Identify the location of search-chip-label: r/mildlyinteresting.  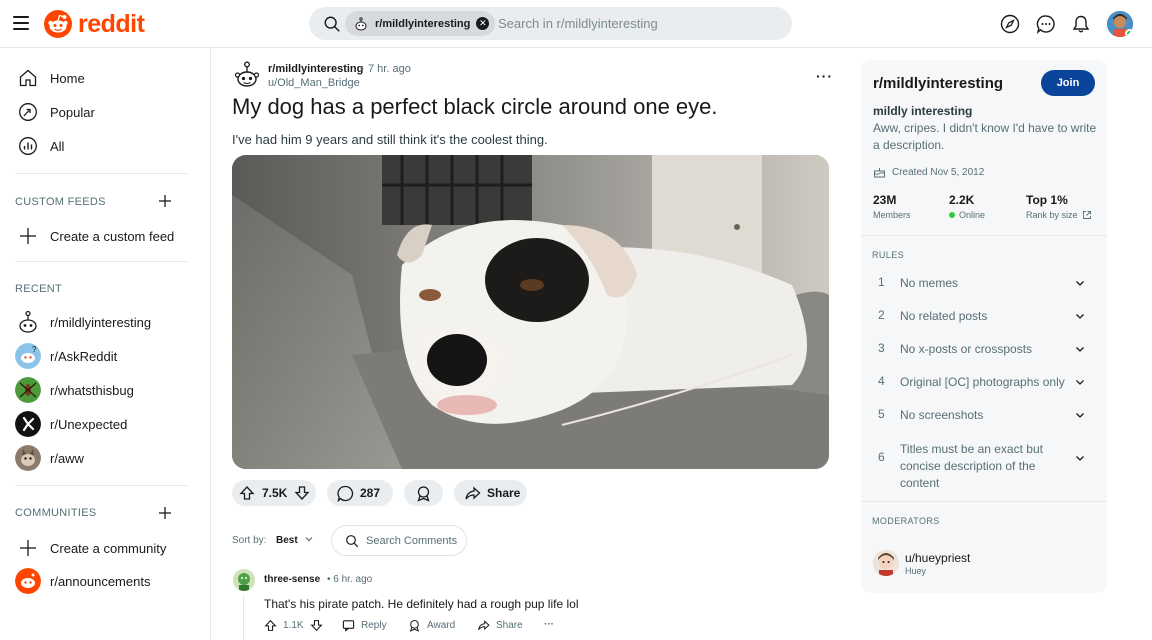
(423, 23).